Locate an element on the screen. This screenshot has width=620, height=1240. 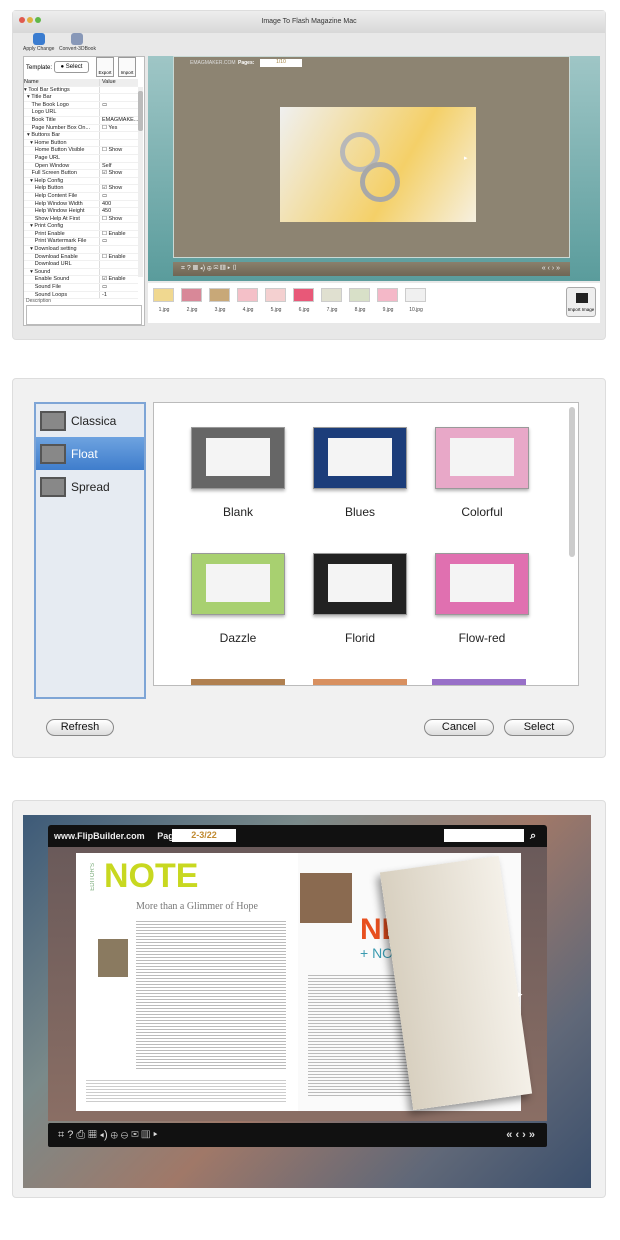
template-florid: Florid is located at coordinates (360, 599).